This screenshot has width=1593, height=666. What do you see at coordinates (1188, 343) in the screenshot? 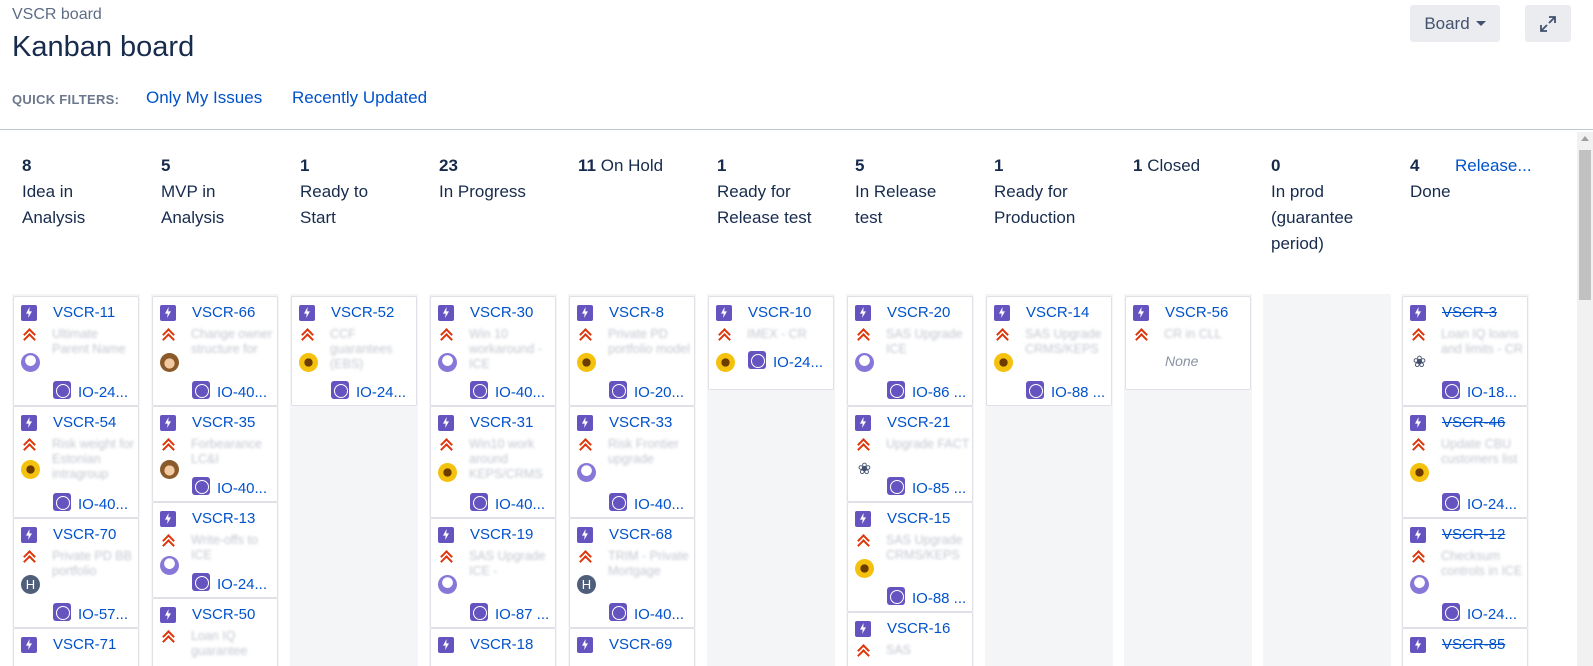
I see `issue-card: VSCR-56 CR in CLL None` at bounding box center [1188, 343].